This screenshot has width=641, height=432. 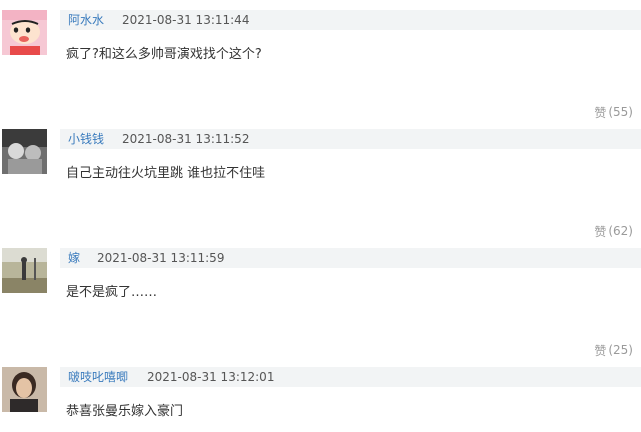 I want to click on comment-meta-bar: 啵吱叱嘻唧 2021-08-31 13:12:01, so click(x=350, y=377).